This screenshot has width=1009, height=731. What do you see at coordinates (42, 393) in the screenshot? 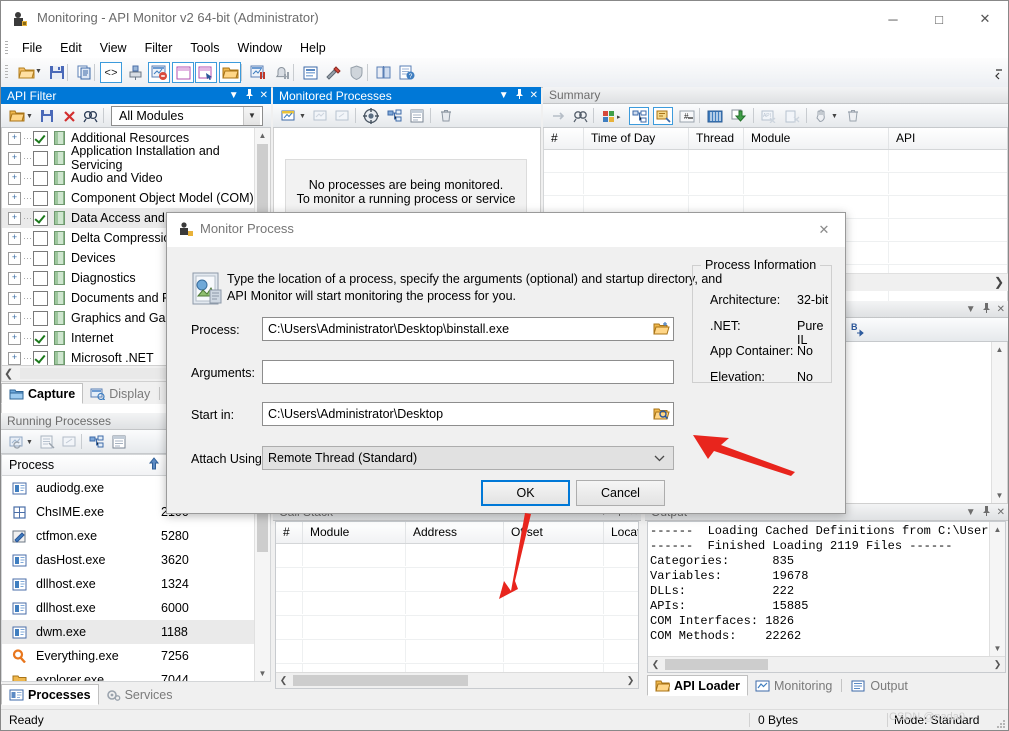
I see `tab-capture: Capture` at bounding box center [42, 393].